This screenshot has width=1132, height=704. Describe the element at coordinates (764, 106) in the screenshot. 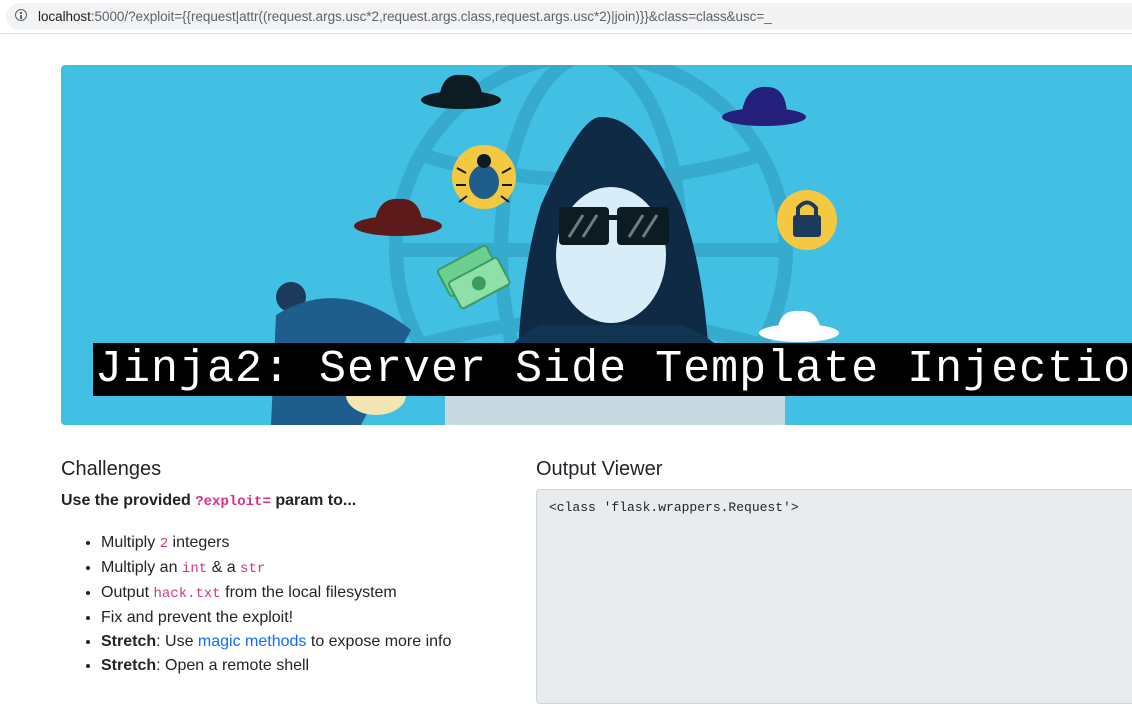

I see `navy-hat-icon` at that location.